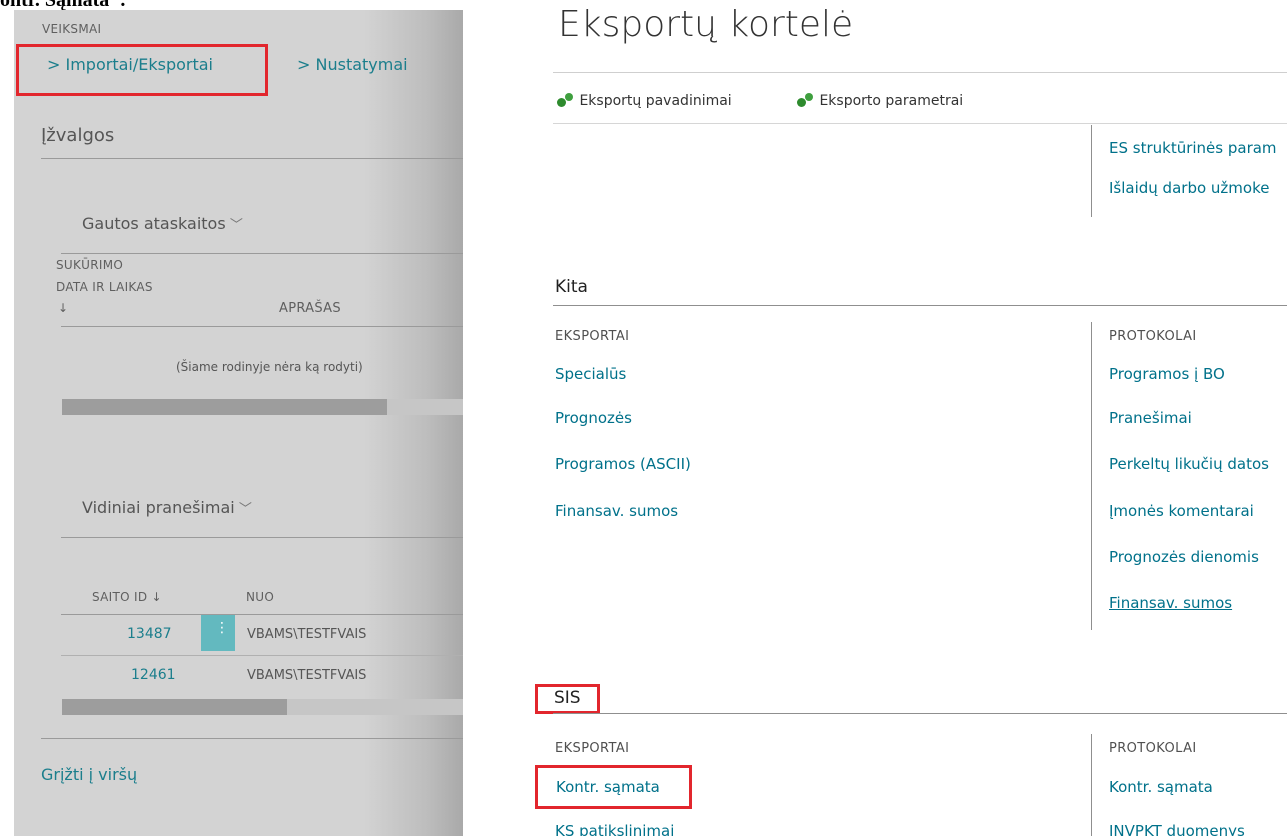 Image resolution: width=1287 pixels, height=836 pixels. I want to click on col-created-line2: DATA IR LAIKAS, so click(104, 287).